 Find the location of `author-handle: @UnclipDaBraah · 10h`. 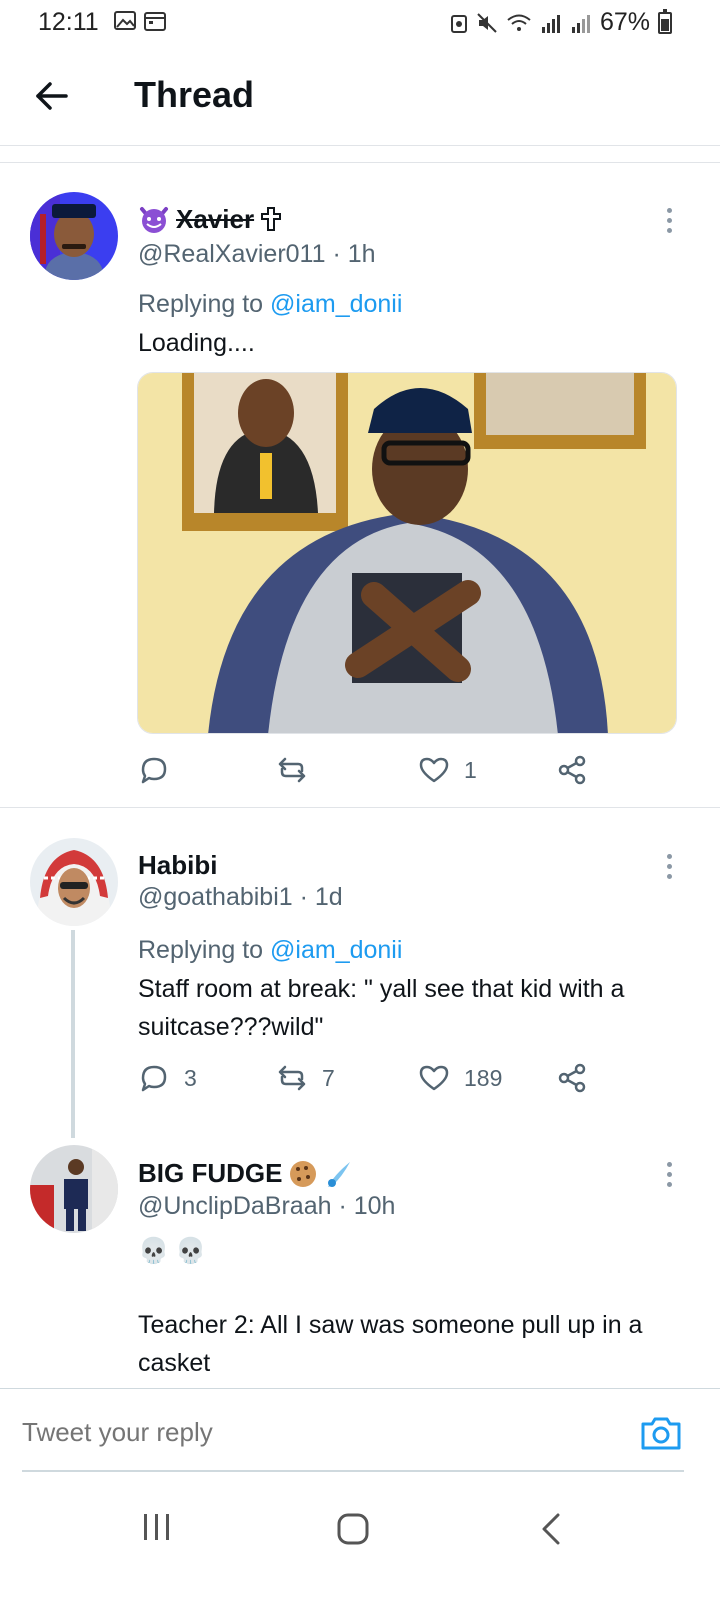

author-handle: @UnclipDaBraah · 10h is located at coordinates (267, 1206).